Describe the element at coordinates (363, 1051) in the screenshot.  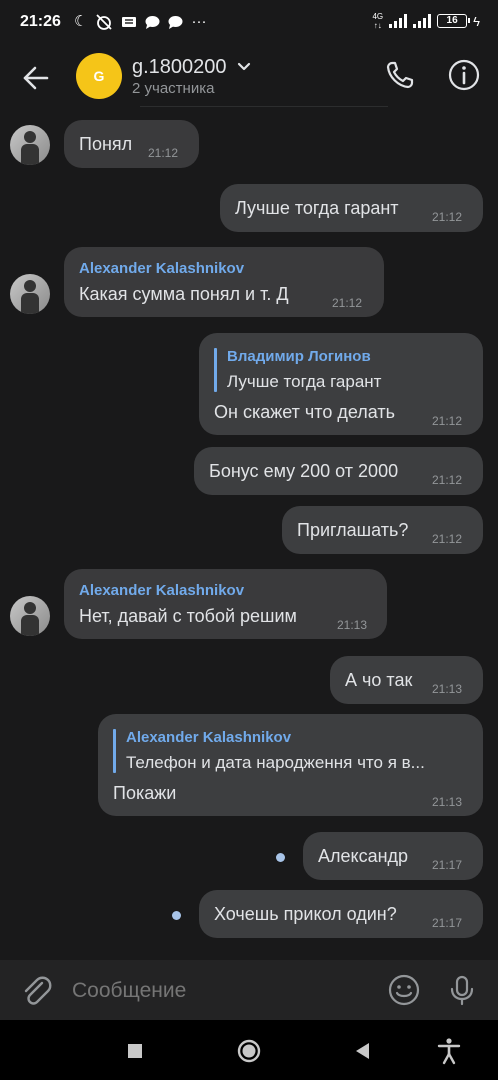
I see `back-nav-icon` at that location.